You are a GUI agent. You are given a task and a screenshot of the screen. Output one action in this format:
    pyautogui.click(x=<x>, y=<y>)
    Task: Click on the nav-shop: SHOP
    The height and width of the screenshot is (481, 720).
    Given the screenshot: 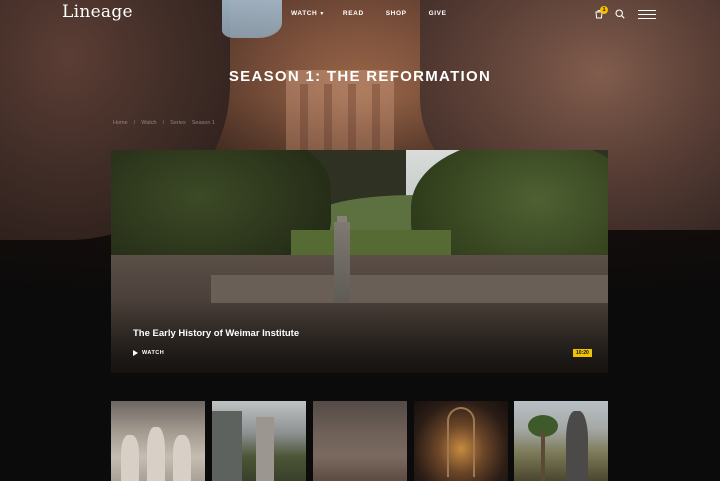 What is the action you would take?
    pyautogui.click(x=396, y=13)
    